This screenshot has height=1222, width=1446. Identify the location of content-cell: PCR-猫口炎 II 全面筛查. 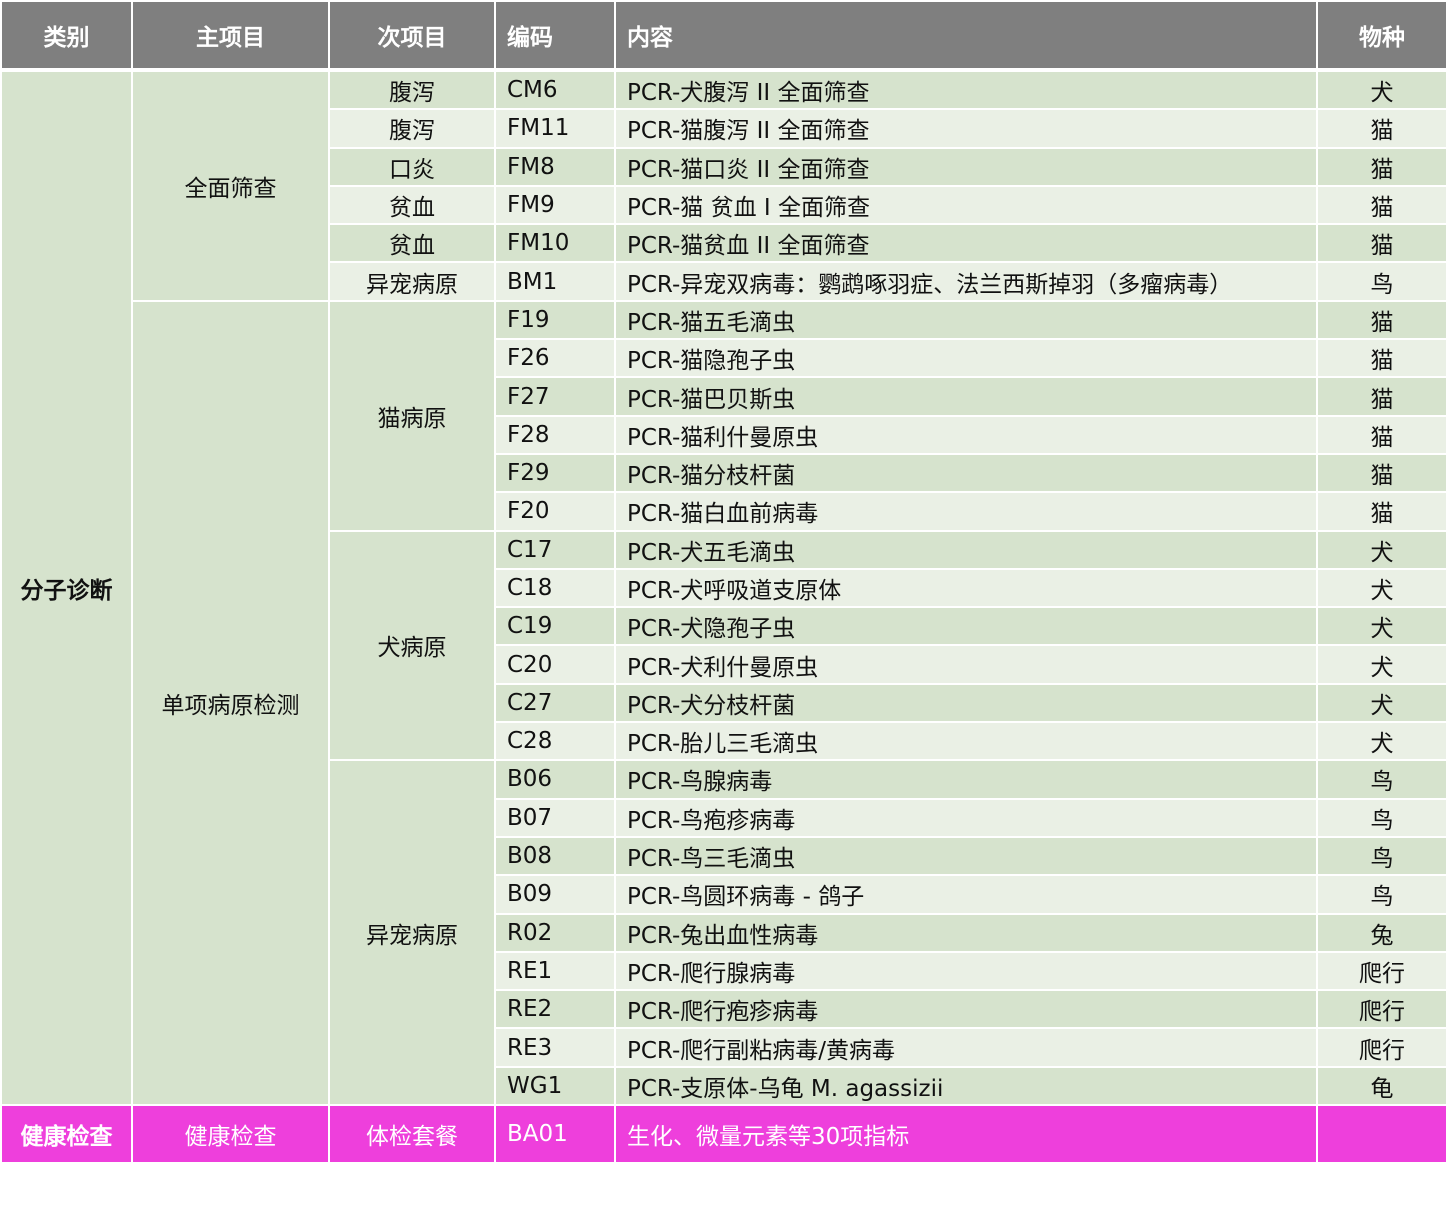
(966, 166).